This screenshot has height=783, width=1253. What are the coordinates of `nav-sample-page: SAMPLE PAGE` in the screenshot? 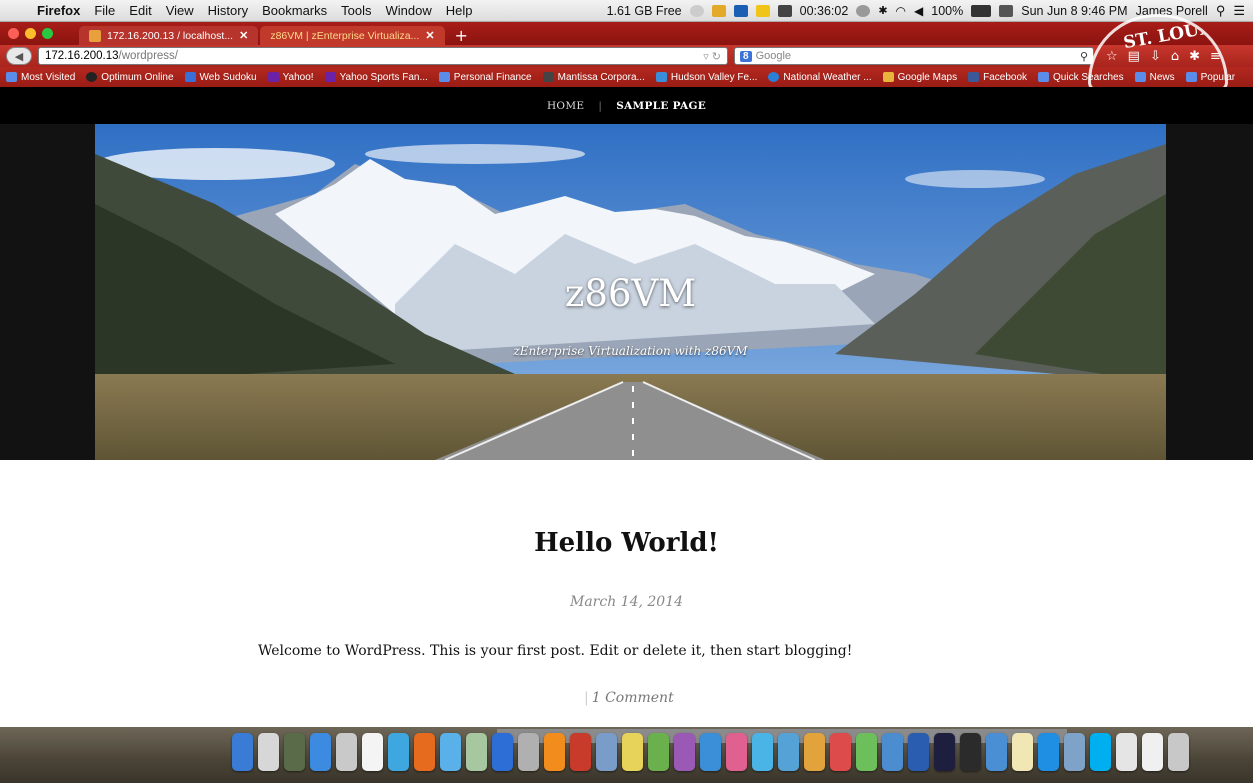 It's located at (661, 106).